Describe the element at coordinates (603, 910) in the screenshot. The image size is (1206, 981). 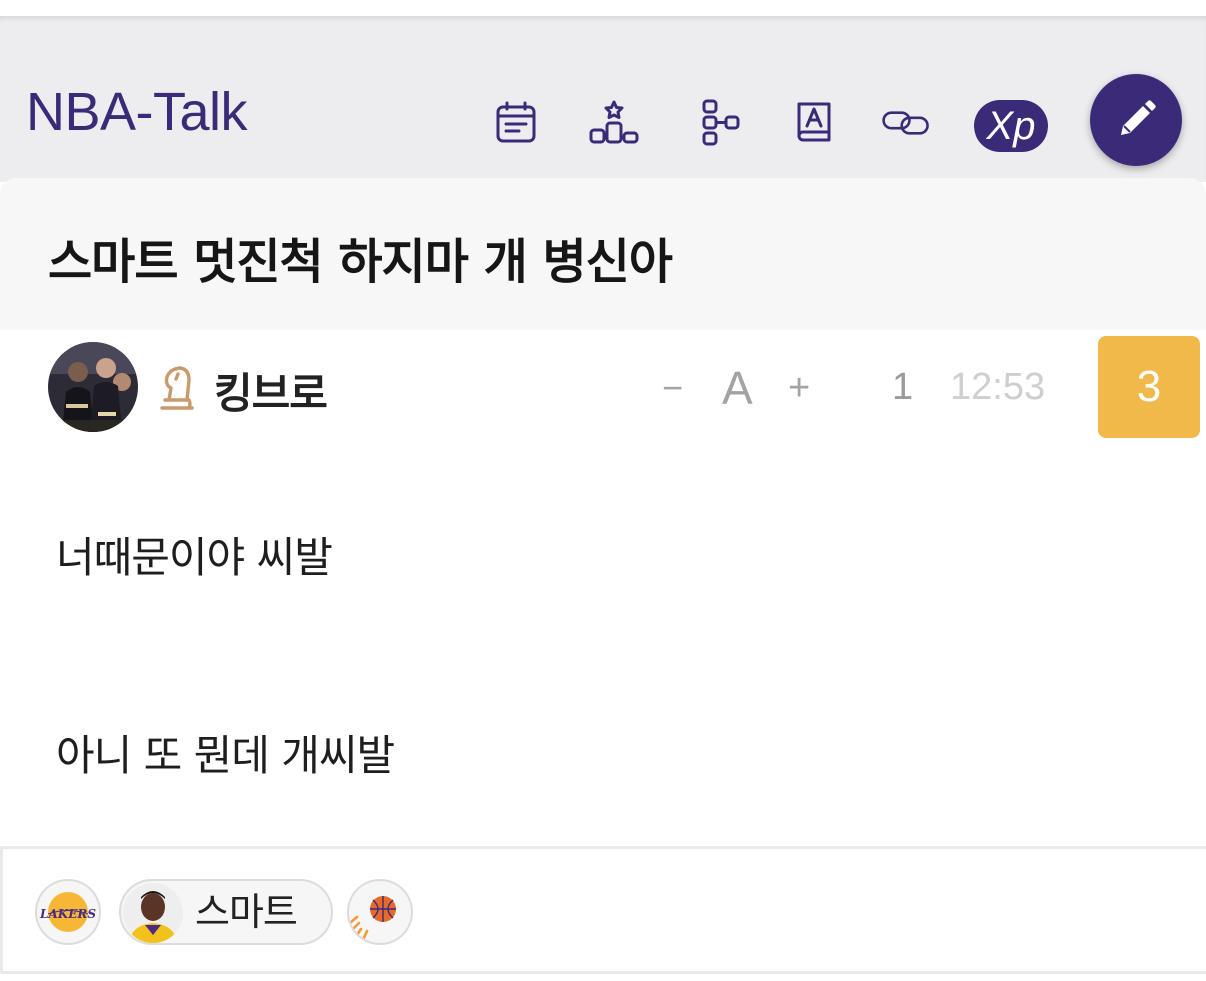
I see `tag-bar: LAKERS 스마트` at that location.